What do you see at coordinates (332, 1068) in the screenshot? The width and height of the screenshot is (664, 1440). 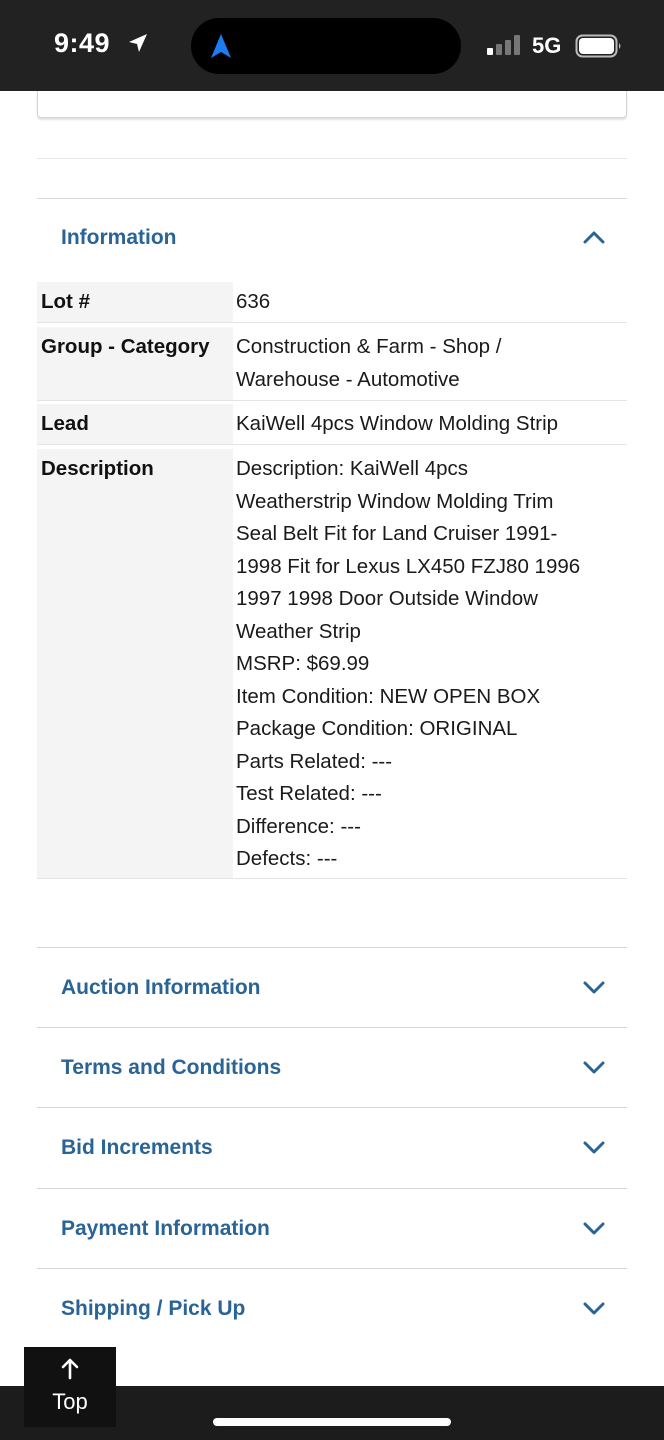 I see `accordion-terms-and-conditions-header: Terms and Conditions` at bounding box center [332, 1068].